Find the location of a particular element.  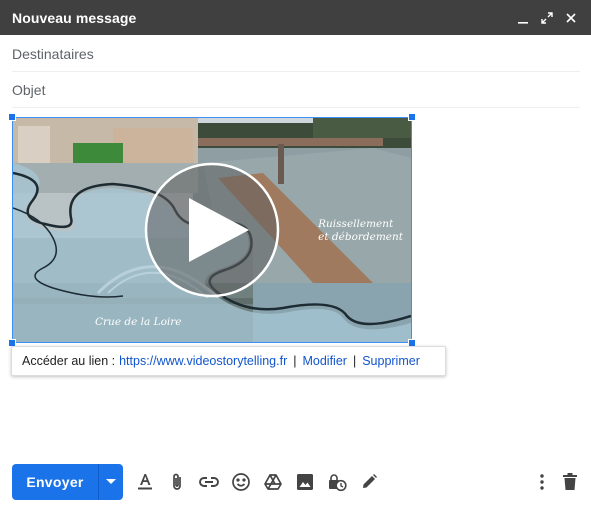

insert-photo-icon is located at coordinates (305, 482).